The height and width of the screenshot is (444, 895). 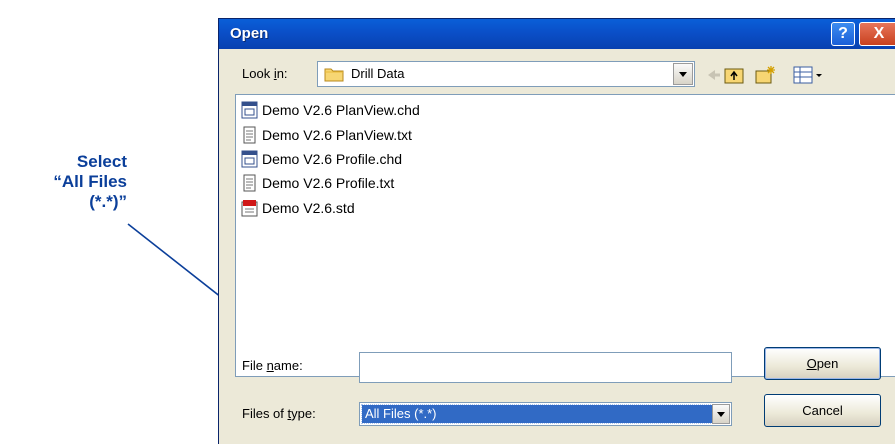 I want to click on close-button: X, so click(x=877, y=34).